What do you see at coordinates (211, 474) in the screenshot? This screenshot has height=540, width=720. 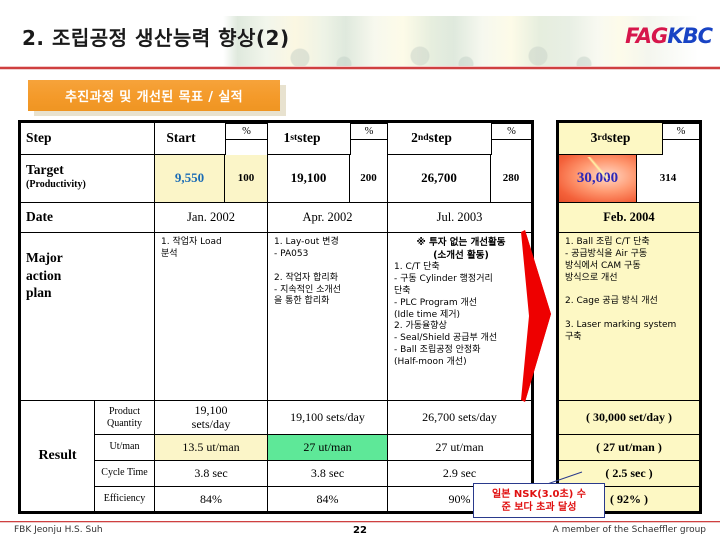 I see `result-cycle-time-start: 3.8 sec` at bounding box center [211, 474].